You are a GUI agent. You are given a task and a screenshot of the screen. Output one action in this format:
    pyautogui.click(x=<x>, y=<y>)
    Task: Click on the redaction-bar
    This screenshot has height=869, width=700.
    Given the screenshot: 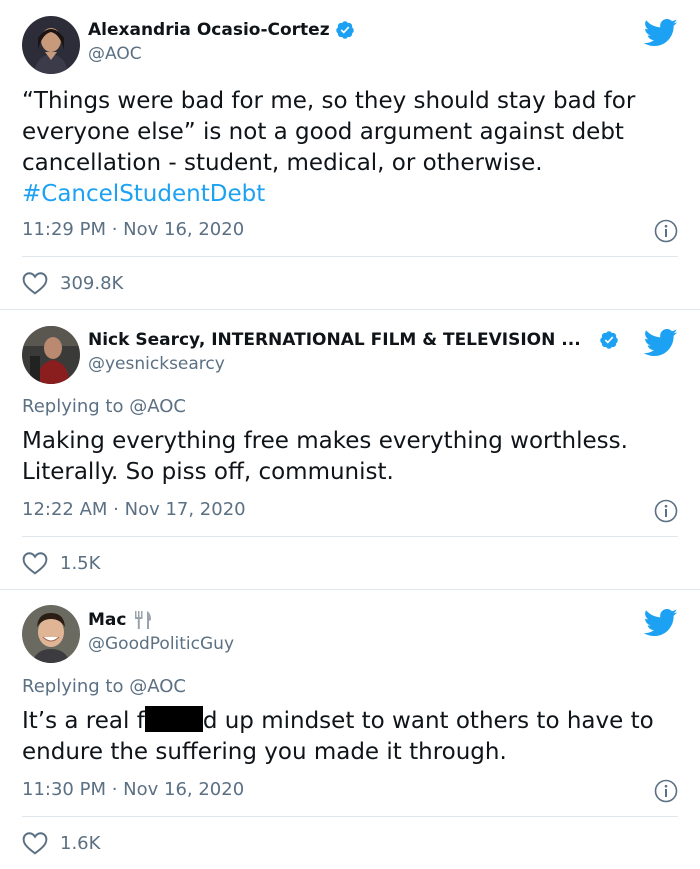 What is the action you would take?
    pyautogui.click(x=173, y=719)
    